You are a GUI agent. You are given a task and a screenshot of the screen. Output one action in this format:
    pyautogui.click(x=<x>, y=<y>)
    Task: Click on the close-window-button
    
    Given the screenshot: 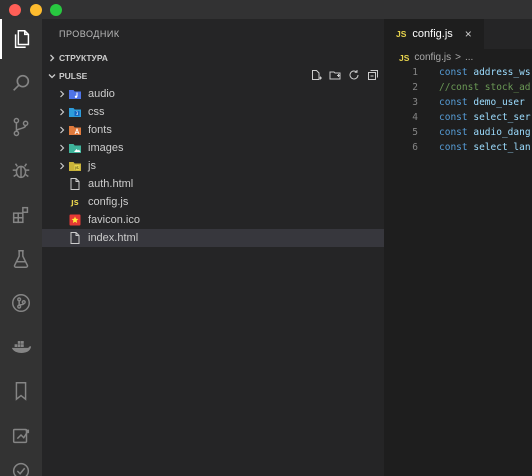 What is the action you would take?
    pyautogui.click(x=15, y=10)
    